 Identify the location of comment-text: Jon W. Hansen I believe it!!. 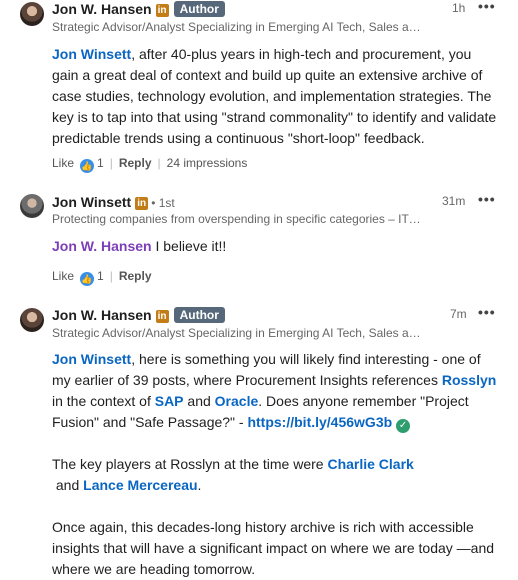
(139, 246).